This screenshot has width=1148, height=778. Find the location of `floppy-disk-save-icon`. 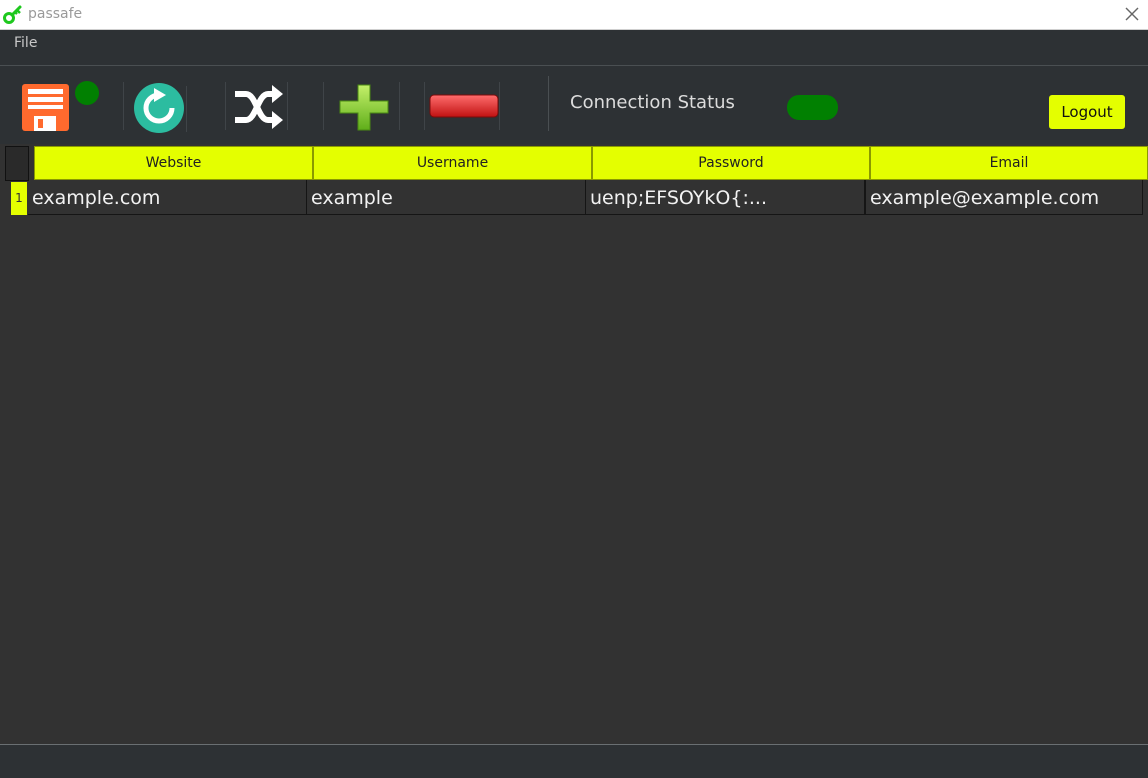

floppy-disk-save-icon is located at coordinates (60, 106).